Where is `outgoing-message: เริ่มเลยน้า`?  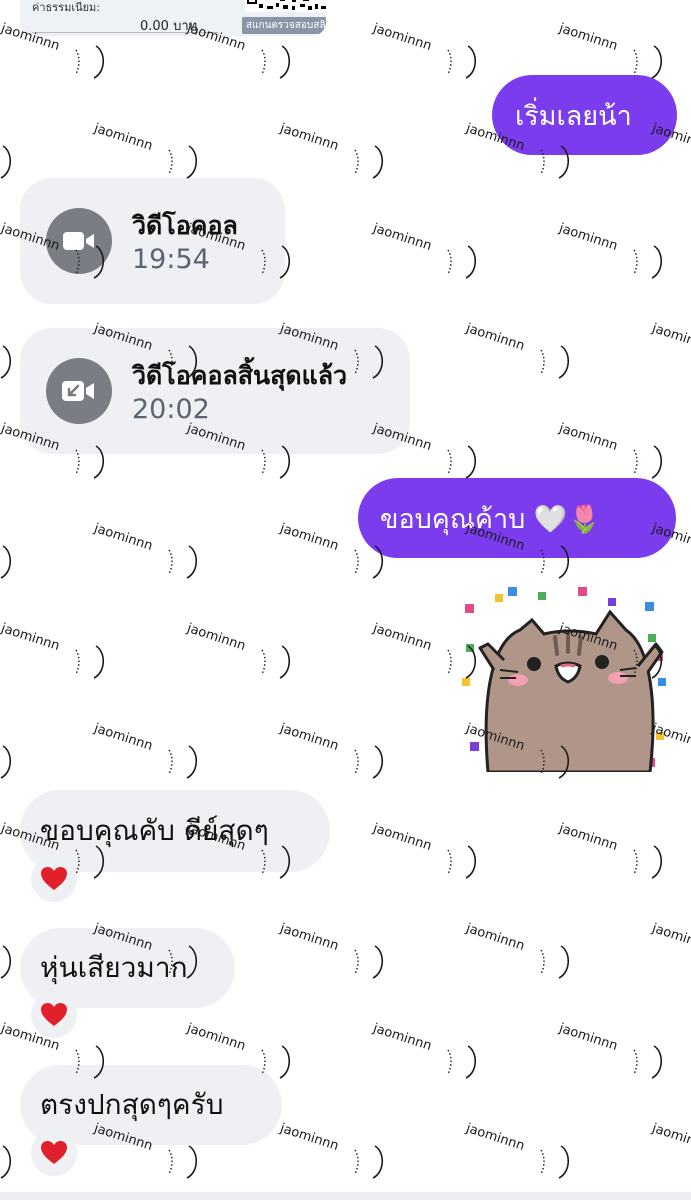 outgoing-message: เริ่มเลยน้า is located at coordinates (584, 115).